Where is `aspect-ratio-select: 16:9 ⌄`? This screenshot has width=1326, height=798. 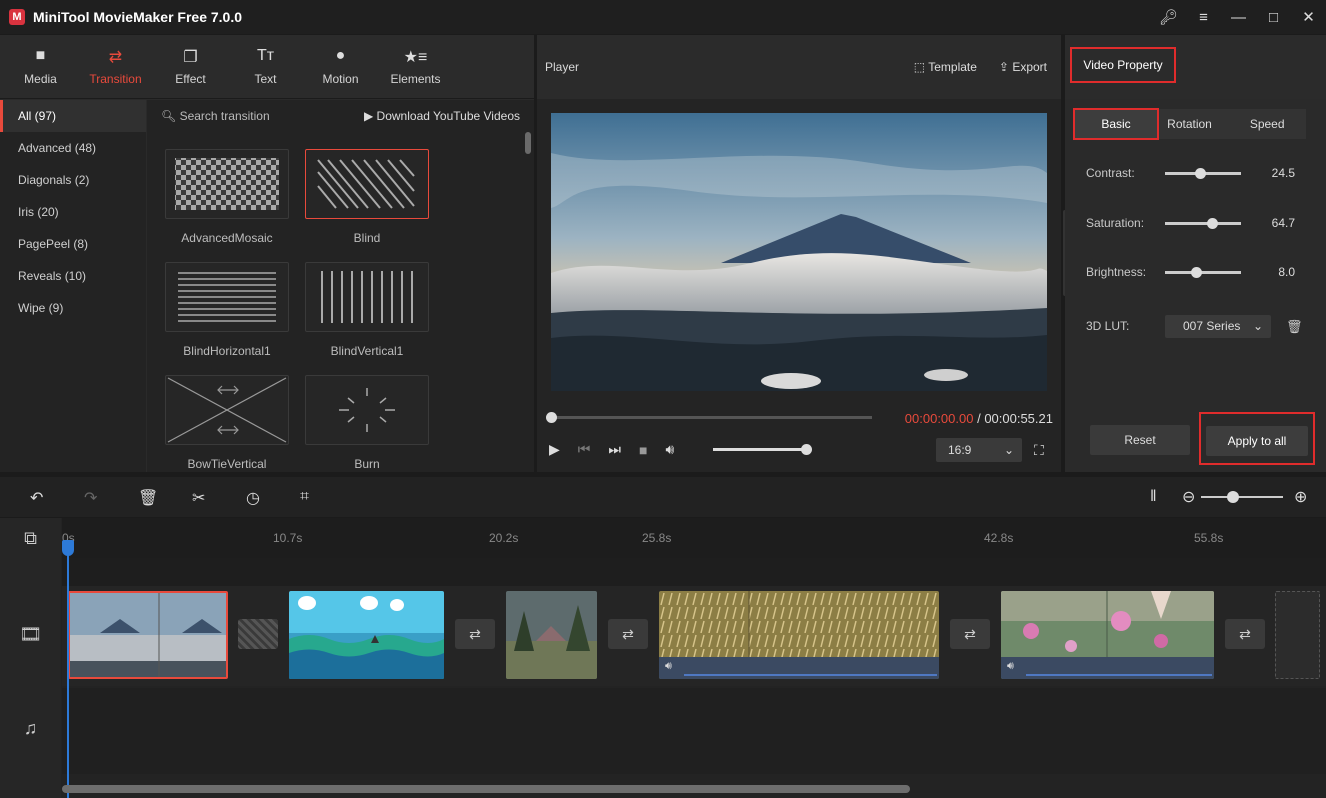
aspect-ratio-select: 16:9 ⌄ is located at coordinates (979, 450).